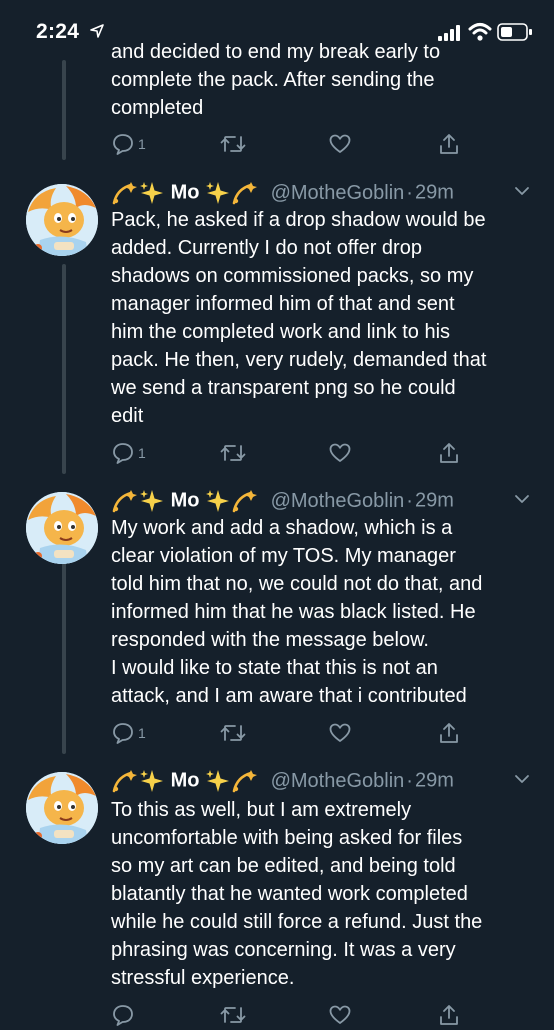  Describe the element at coordinates (97, 31) in the screenshot. I see `location-arrow-icon` at that location.